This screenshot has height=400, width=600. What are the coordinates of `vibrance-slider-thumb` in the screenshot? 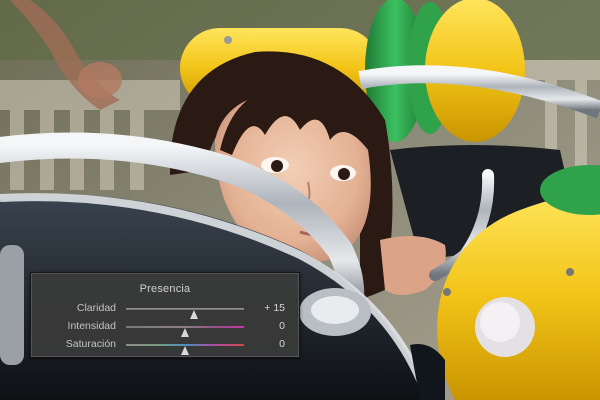 It's located at (185, 332).